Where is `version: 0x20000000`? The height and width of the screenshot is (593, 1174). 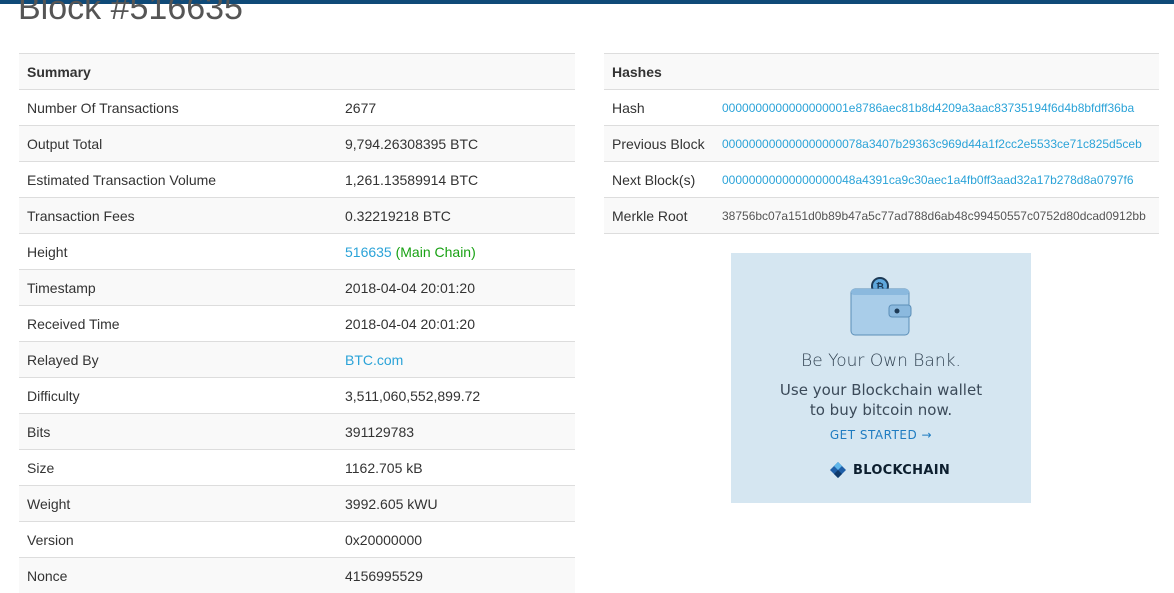 version: 0x20000000 is located at coordinates (456, 540).